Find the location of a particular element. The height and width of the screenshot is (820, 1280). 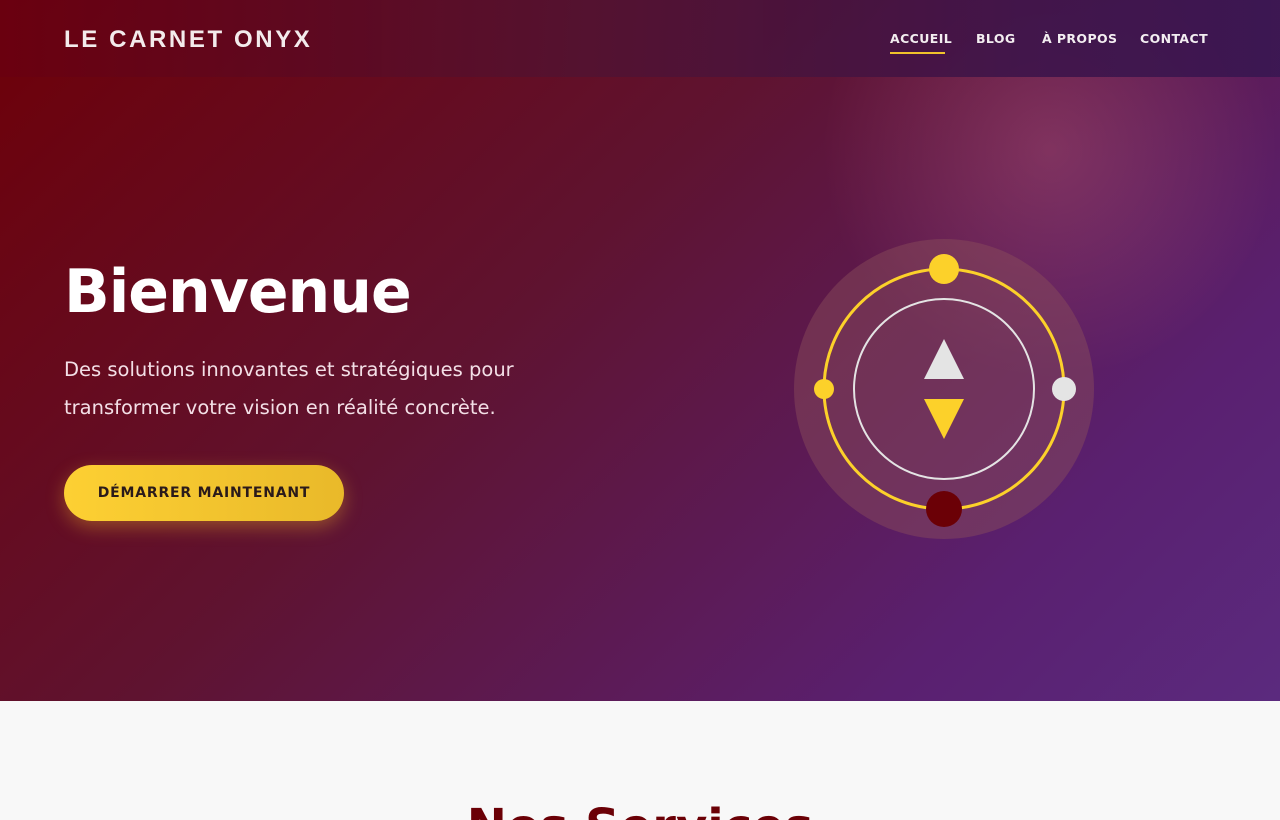

nav-link-a-propos: À PROPOS is located at coordinates (1079, 38).